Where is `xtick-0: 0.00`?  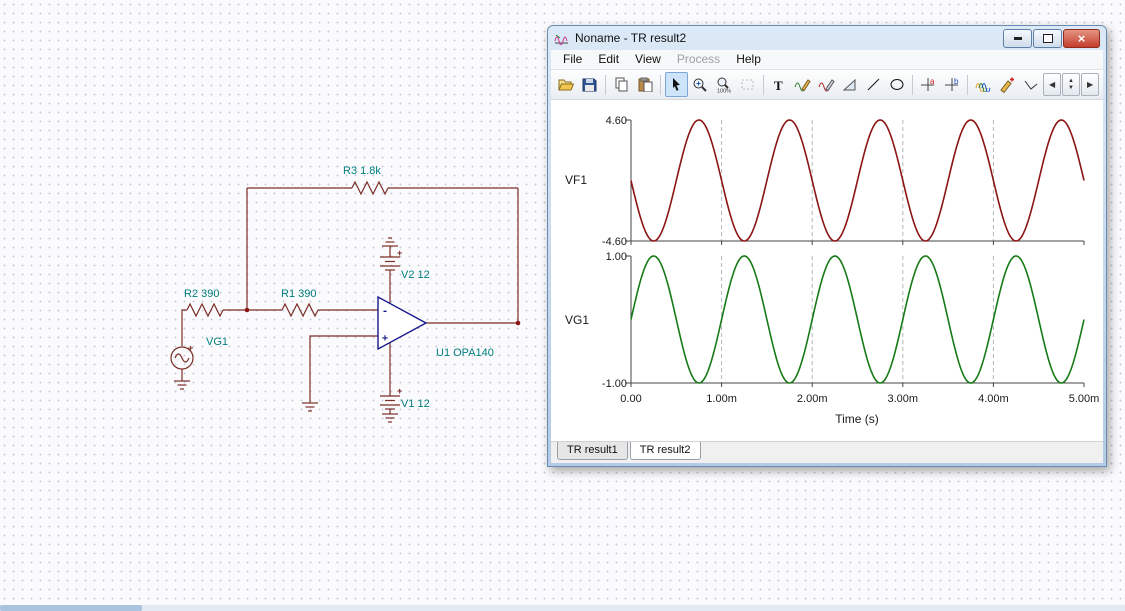
xtick-0: 0.00 is located at coordinates (630, 399).